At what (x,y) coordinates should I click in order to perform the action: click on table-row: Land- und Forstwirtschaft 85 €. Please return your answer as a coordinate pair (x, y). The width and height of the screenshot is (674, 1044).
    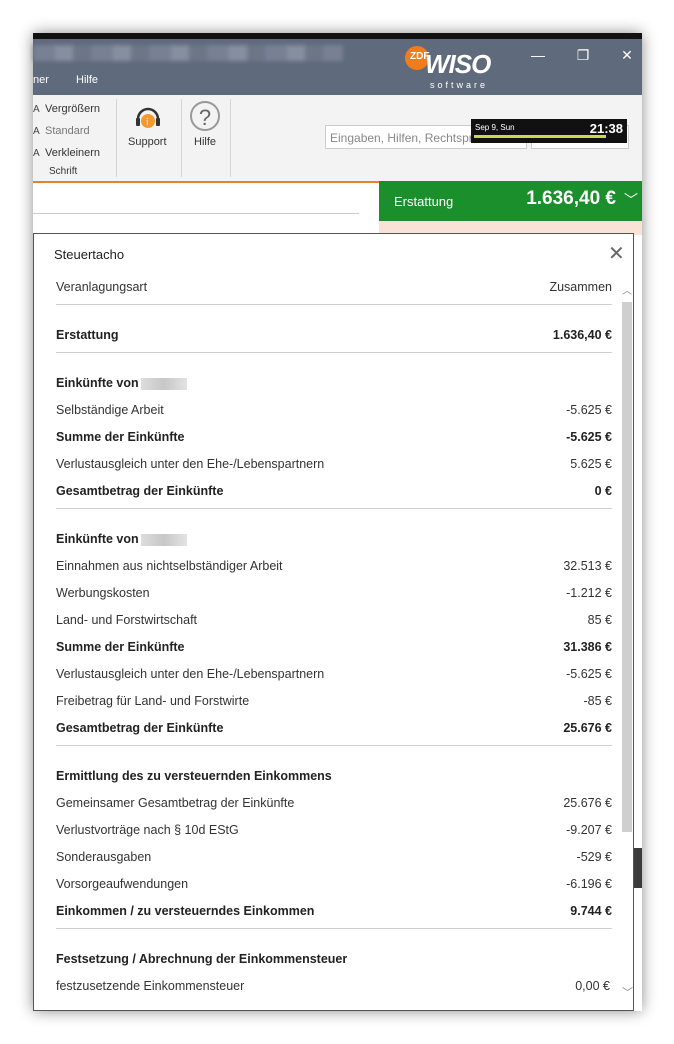
    Looking at the image, I should click on (334, 620).